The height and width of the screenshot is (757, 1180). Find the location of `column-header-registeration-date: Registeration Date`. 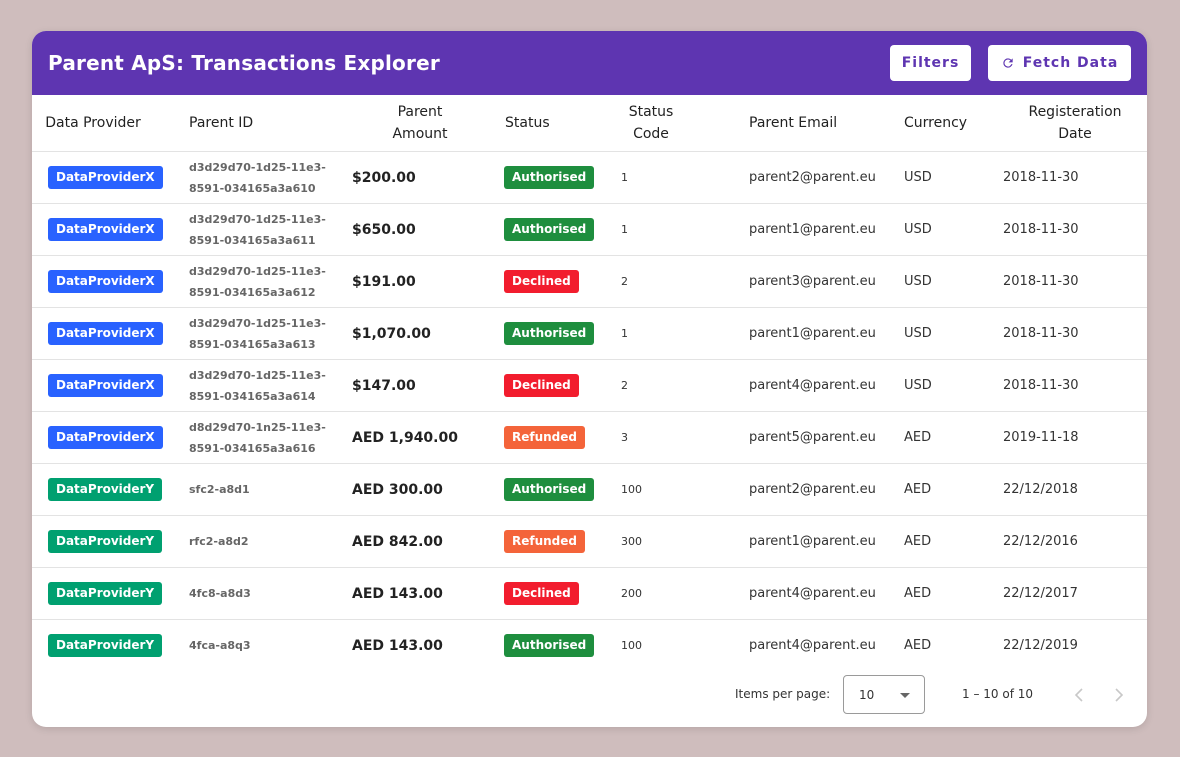

column-header-registeration-date: Registeration Date is located at coordinates (1075, 123).